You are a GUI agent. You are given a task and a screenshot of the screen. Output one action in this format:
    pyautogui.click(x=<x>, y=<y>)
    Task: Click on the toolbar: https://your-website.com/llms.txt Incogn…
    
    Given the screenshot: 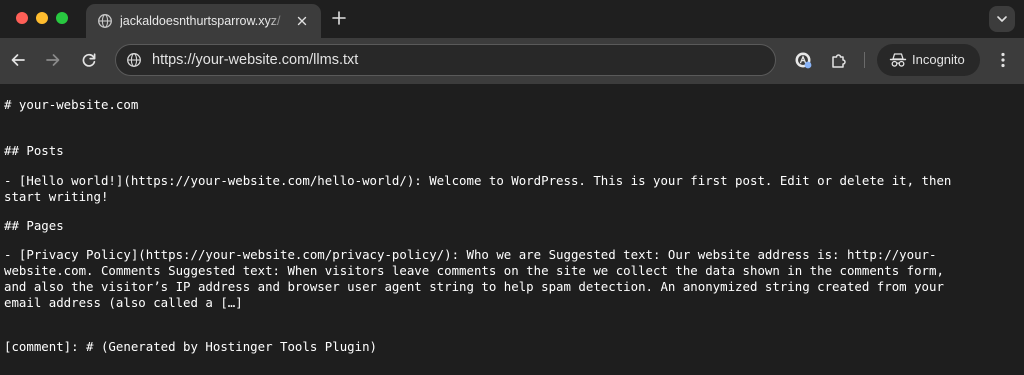 What is the action you would take?
    pyautogui.click(x=512, y=61)
    